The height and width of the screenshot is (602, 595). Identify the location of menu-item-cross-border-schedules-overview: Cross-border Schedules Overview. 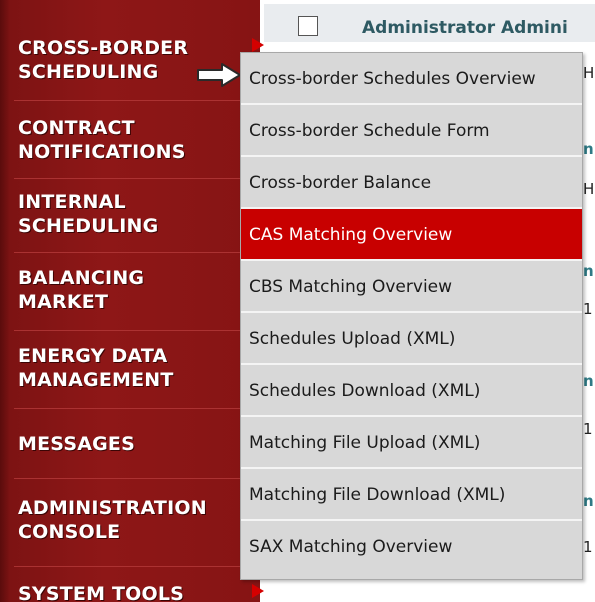
(411, 79).